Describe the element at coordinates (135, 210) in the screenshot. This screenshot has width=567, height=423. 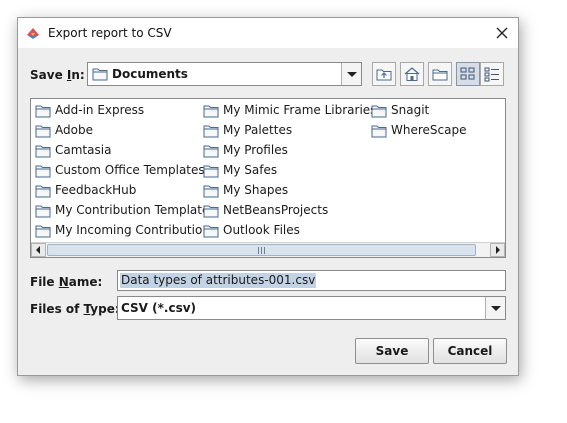
I see `folder-name: My Contribution Templates` at that location.